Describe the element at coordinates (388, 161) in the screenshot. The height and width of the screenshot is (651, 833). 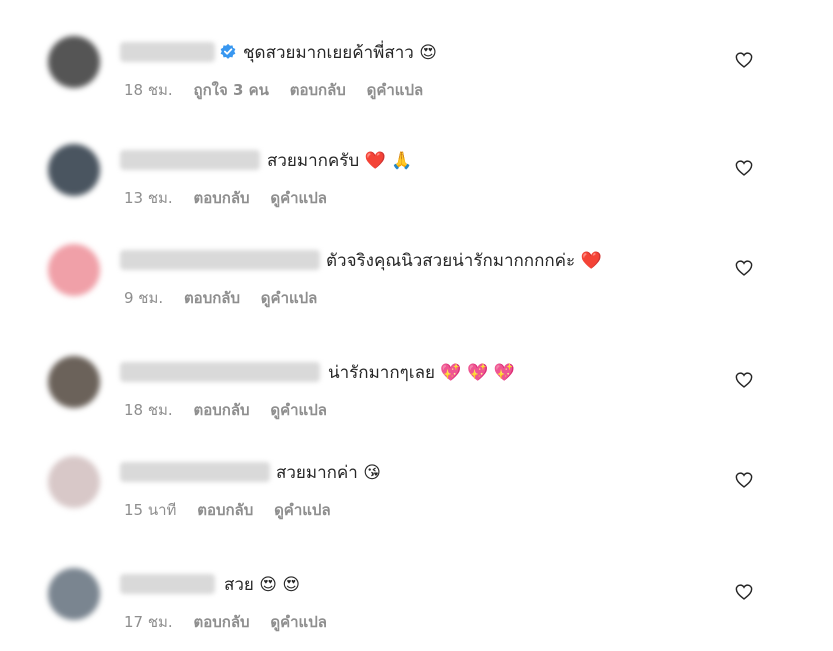
I see `emoji: ❤️ 🙏` at that location.